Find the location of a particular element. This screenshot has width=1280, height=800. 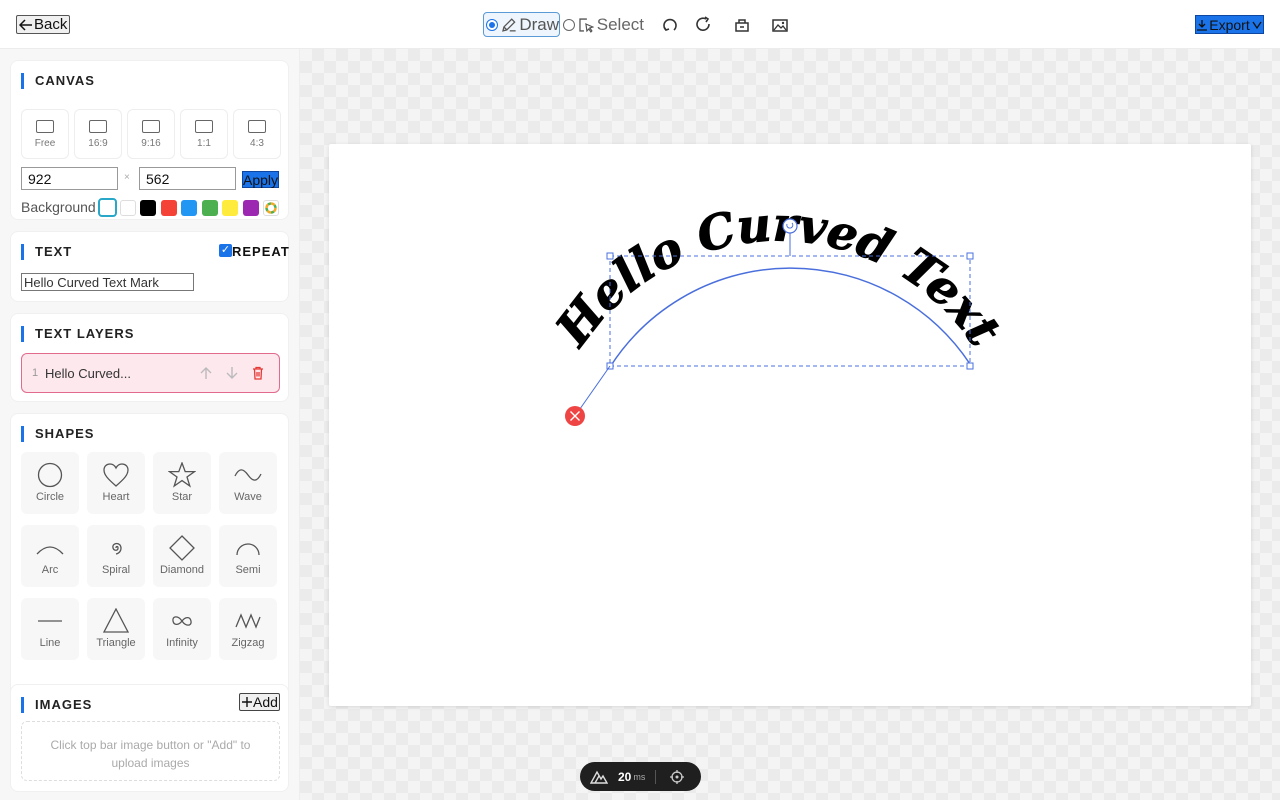

delete-handle is located at coordinates (575, 416).